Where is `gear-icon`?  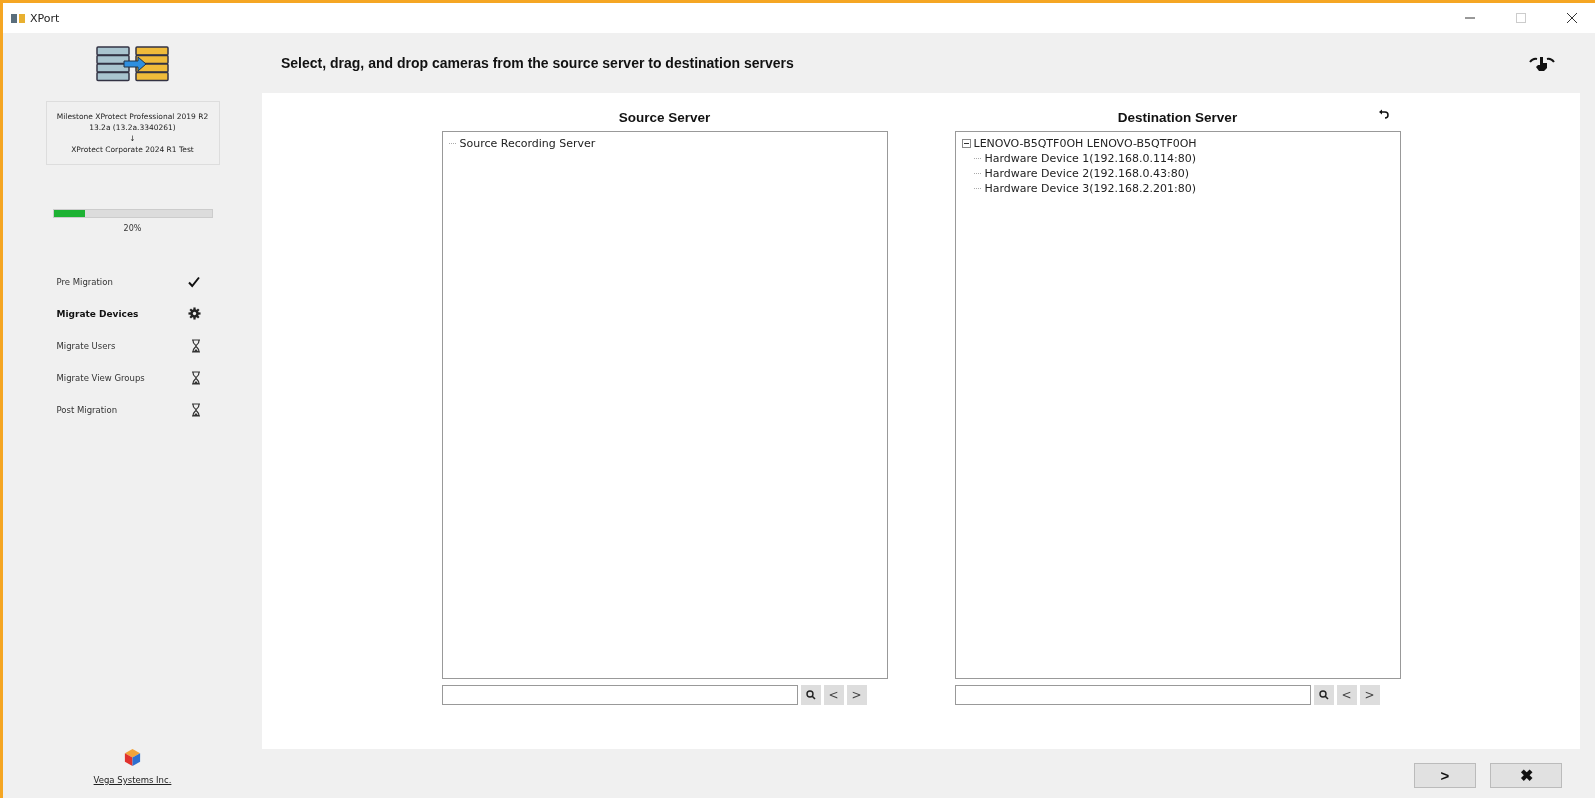
gear-icon is located at coordinates (194, 313).